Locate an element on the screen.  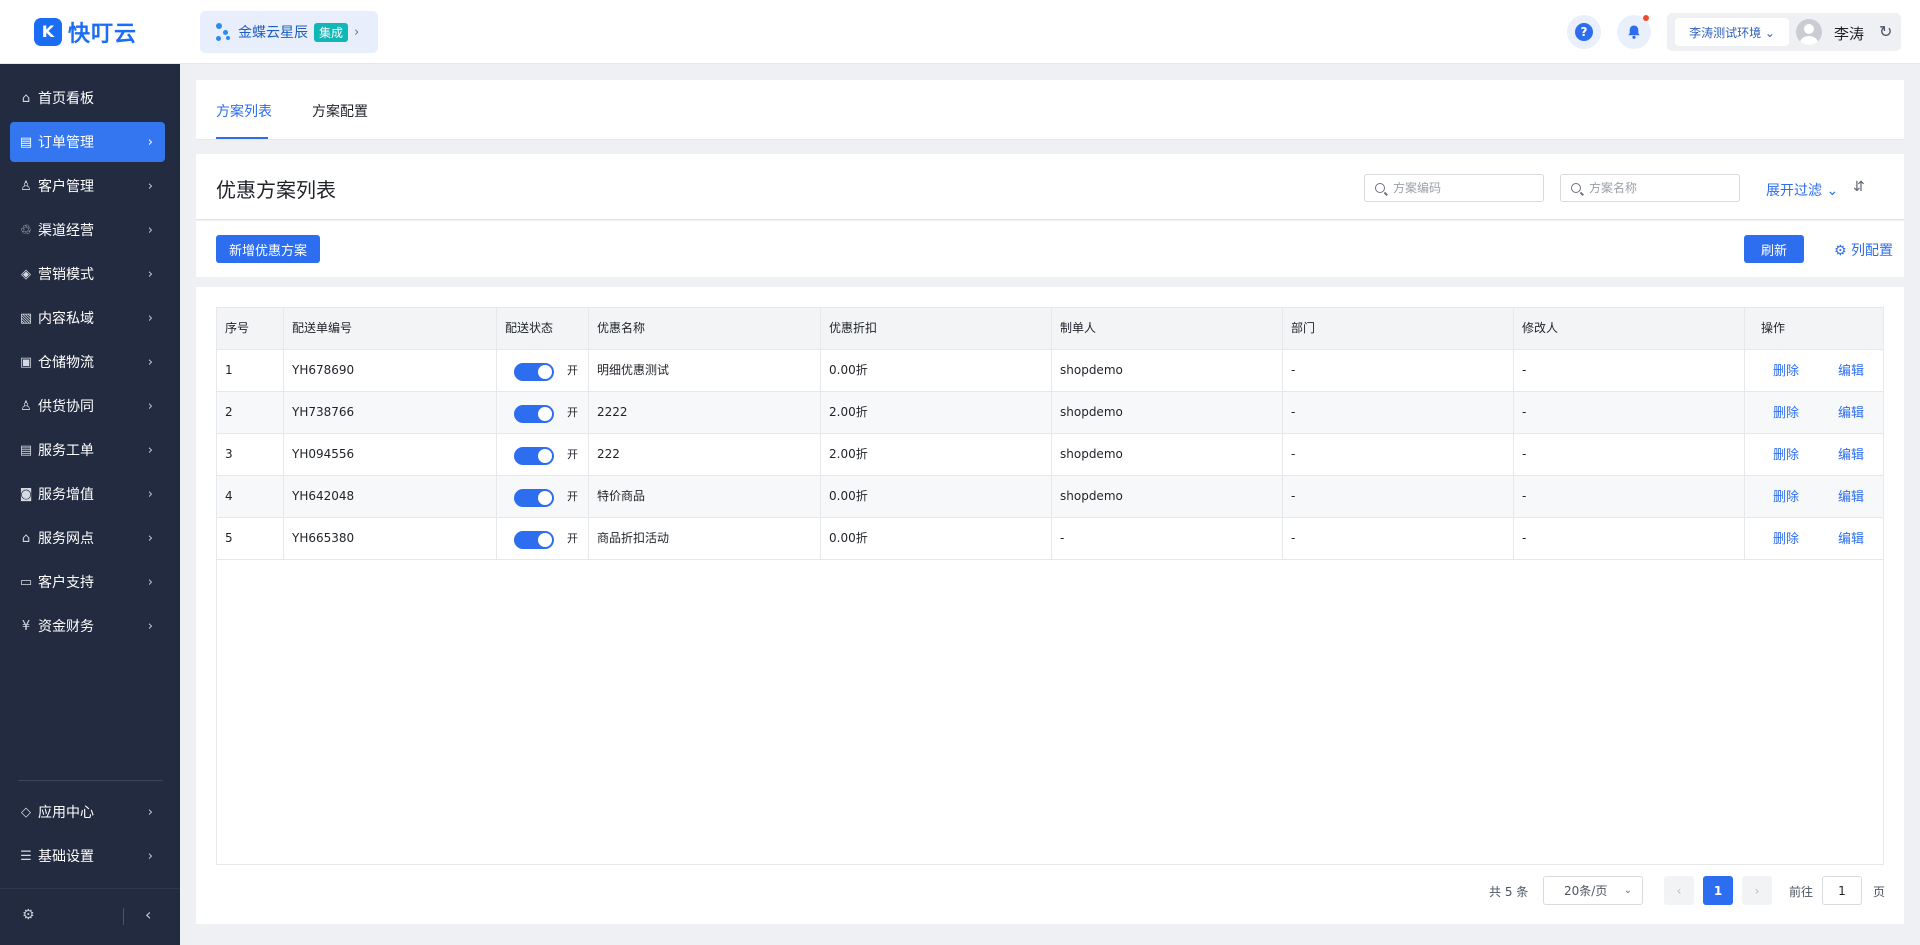
environment-select: 李涛测试环境 ⌄ is located at coordinates (1732, 32).